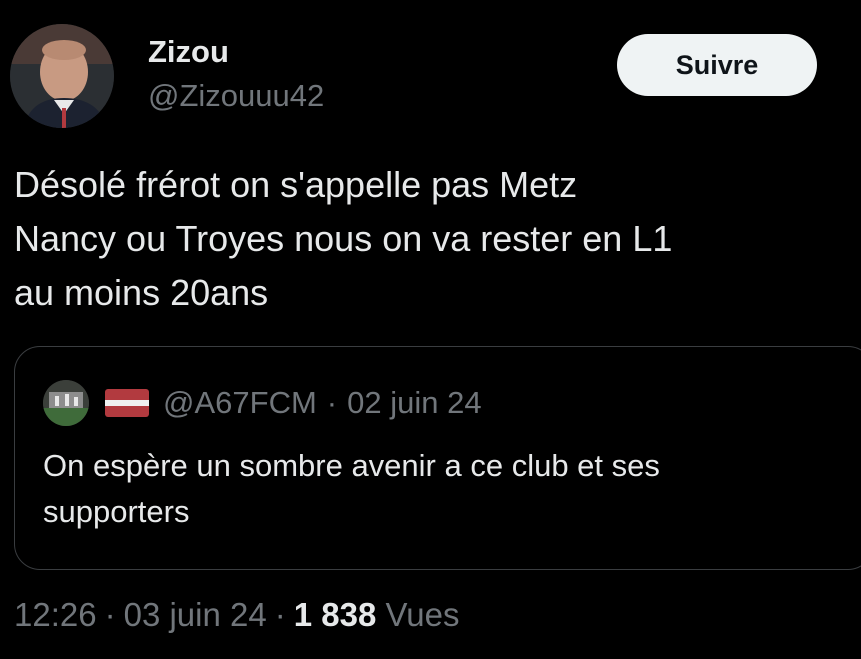 This screenshot has width=861, height=659. What do you see at coordinates (240, 403) in the screenshot?
I see `quoted-author-handle: @A67FCM` at bounding box center [240, 403].